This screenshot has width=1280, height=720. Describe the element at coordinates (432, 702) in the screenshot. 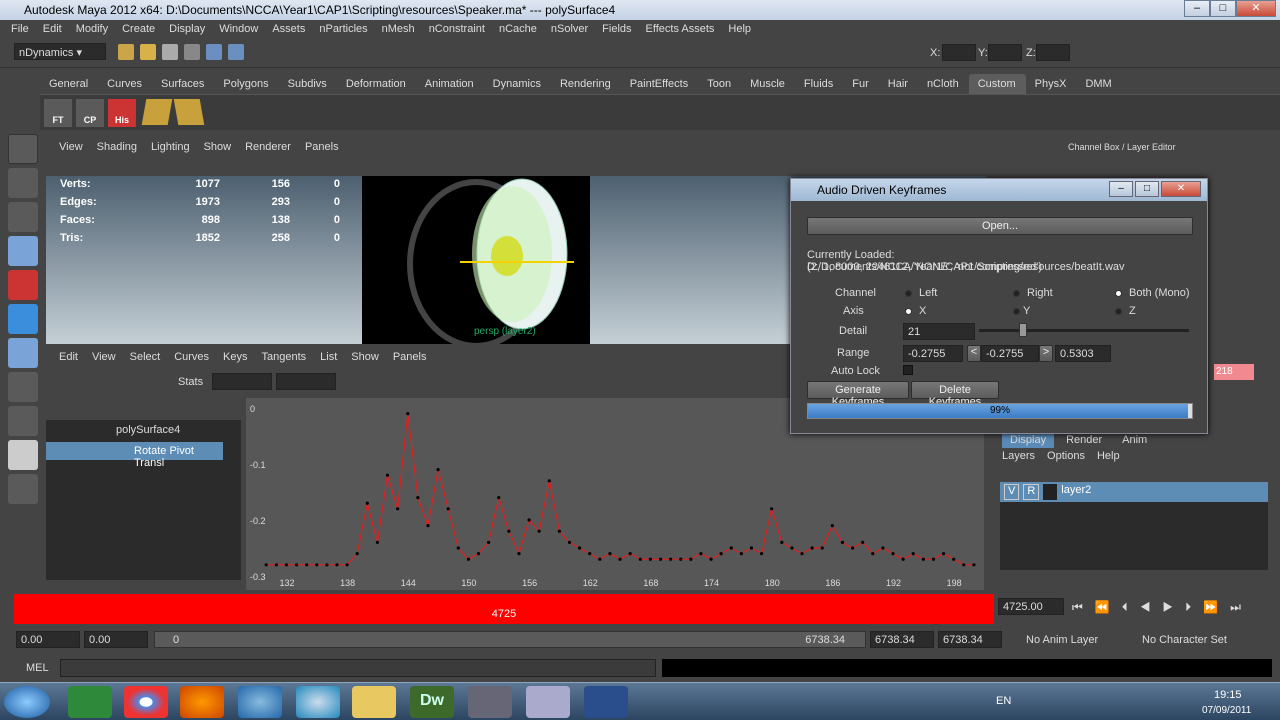

I see `dreamweaver-icon: Dw` at that location.